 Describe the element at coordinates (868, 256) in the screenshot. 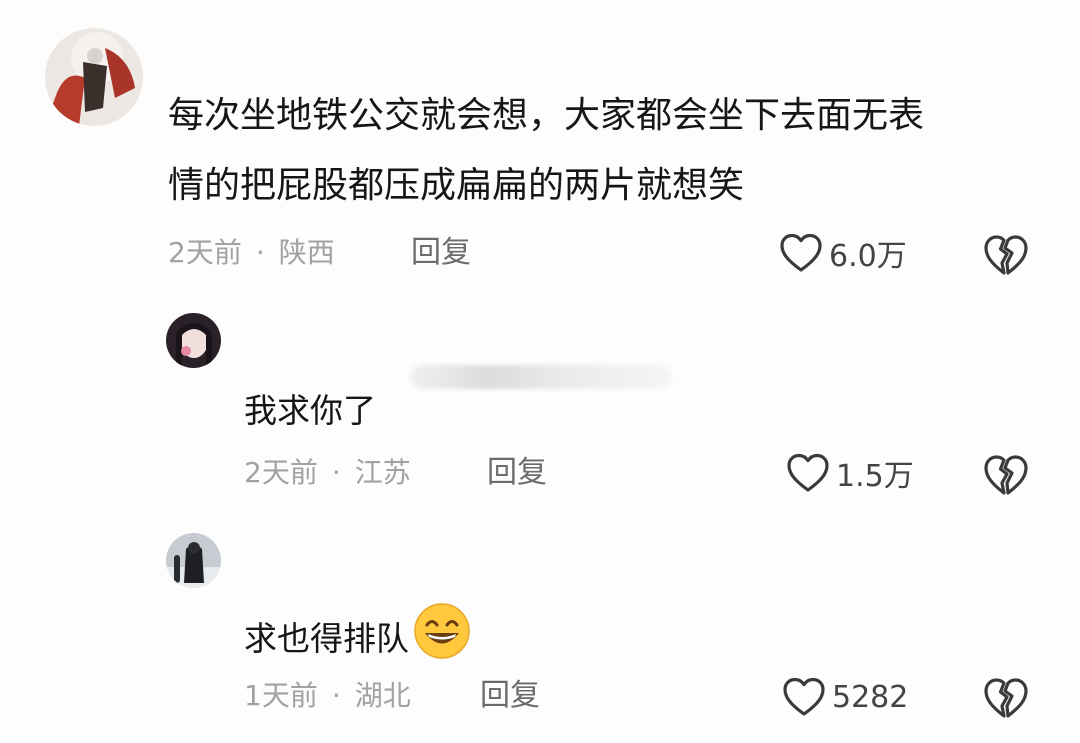

I see `like-count: 6.0万` at that location.